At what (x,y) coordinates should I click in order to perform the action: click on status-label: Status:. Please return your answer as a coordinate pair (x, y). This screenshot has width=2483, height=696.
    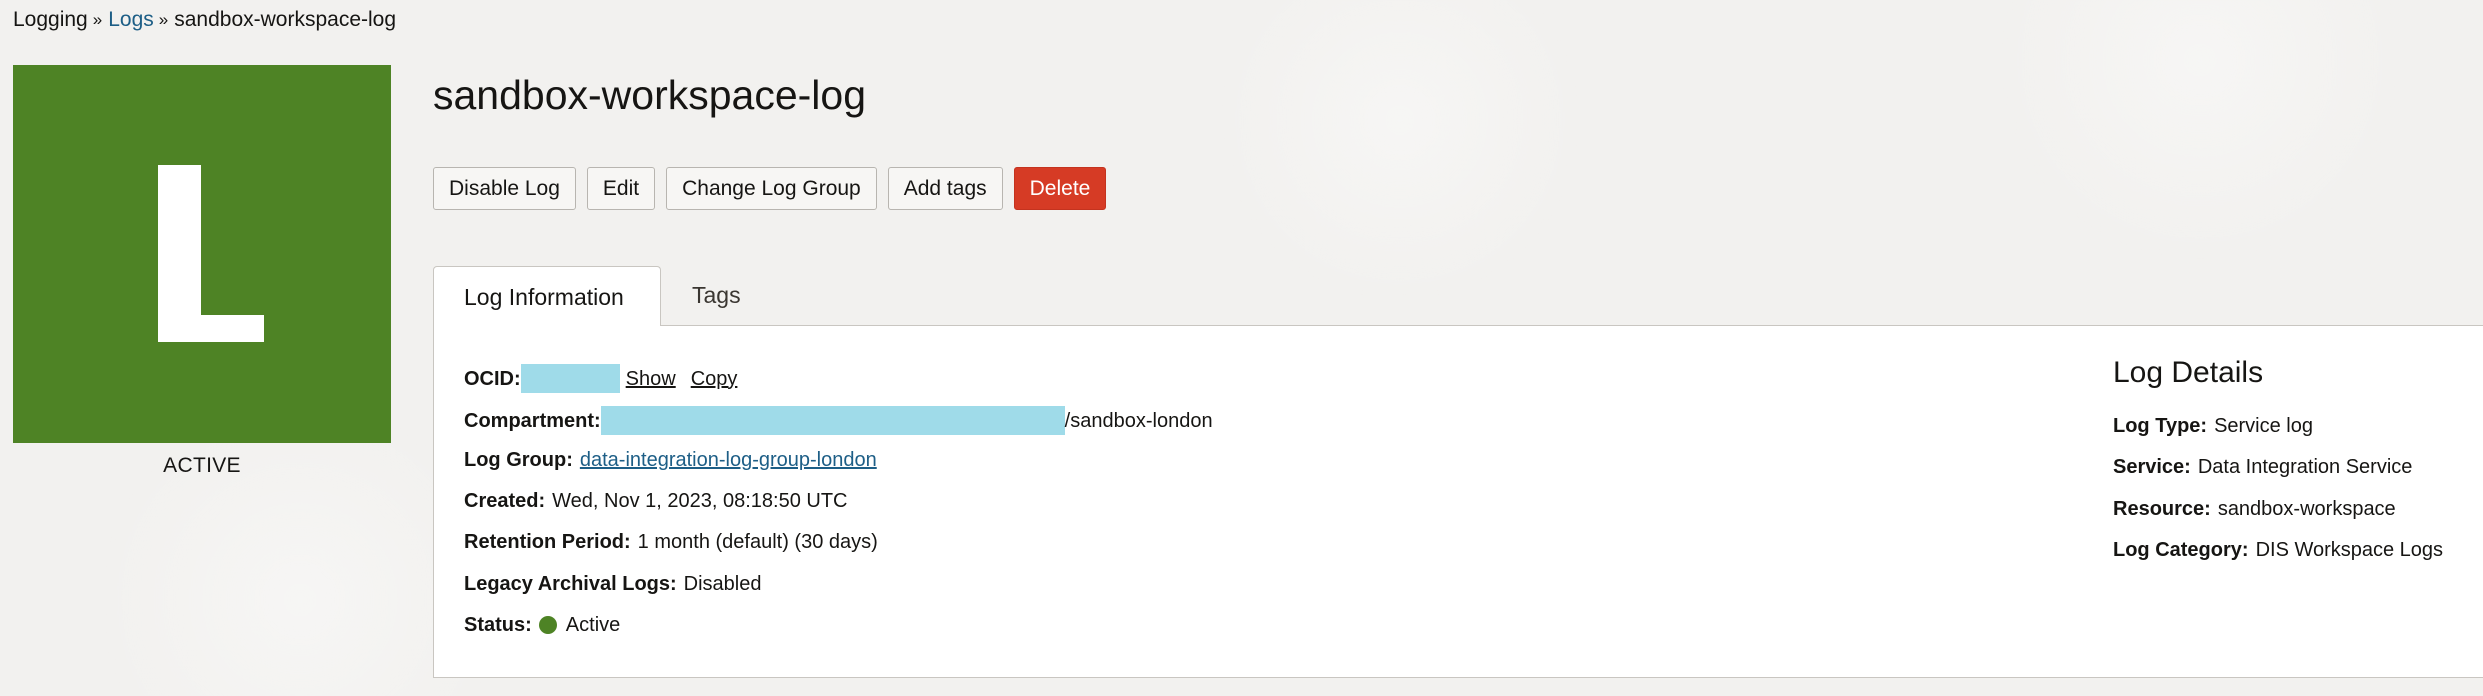
    Looking at the image, I should click on (498, 625).